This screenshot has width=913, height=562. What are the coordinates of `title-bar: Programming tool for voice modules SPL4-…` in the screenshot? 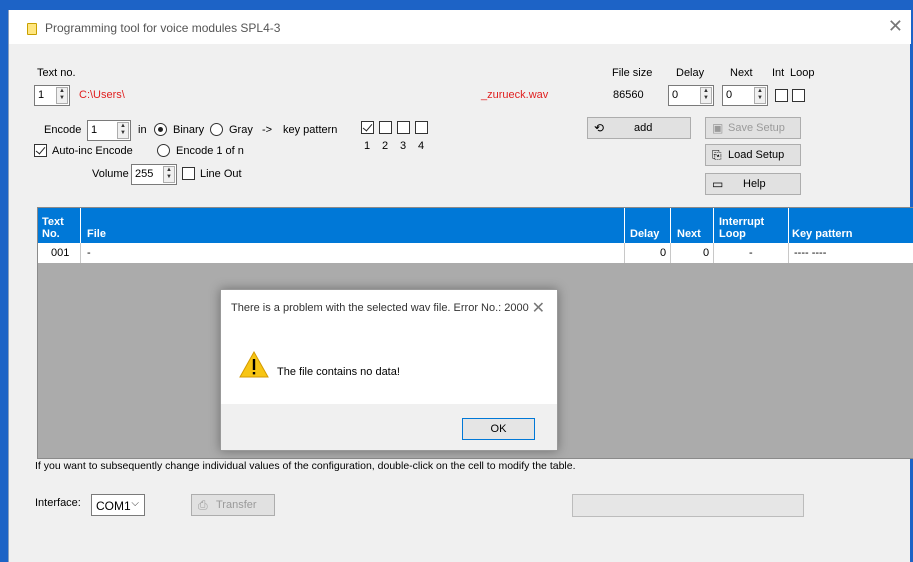 It's located at (460, 27).